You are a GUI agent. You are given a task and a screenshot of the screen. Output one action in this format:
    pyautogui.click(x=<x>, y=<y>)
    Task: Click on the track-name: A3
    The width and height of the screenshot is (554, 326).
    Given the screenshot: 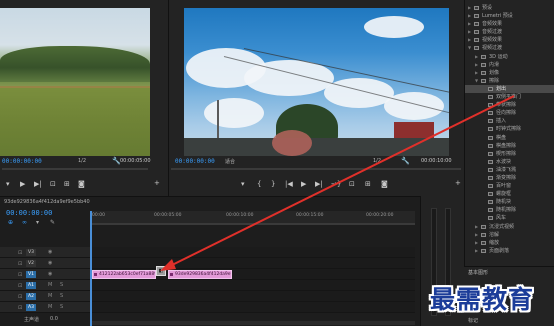 What is the action you would take?
    pyautogui.click(x=31, y=307)
    